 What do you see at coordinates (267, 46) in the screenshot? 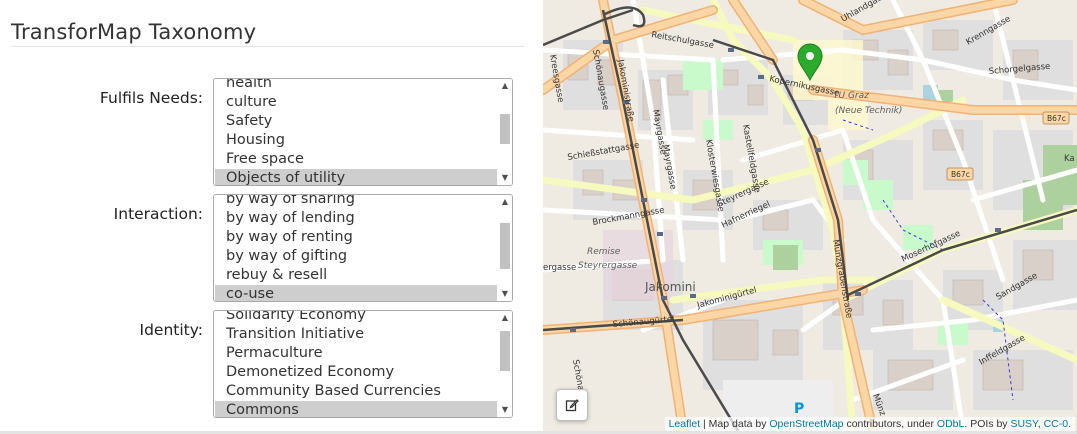
I see `title-divider` at bounding box center [267, 46].